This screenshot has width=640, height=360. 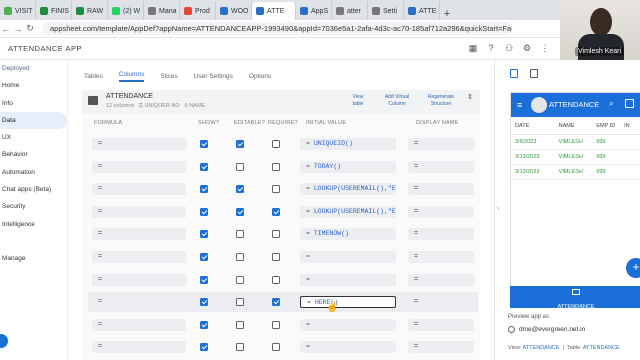 What do you see at coordinates (33, 85) in the screenshot?
I see `sidebar-item: Home` at bounding box center [33, 85].